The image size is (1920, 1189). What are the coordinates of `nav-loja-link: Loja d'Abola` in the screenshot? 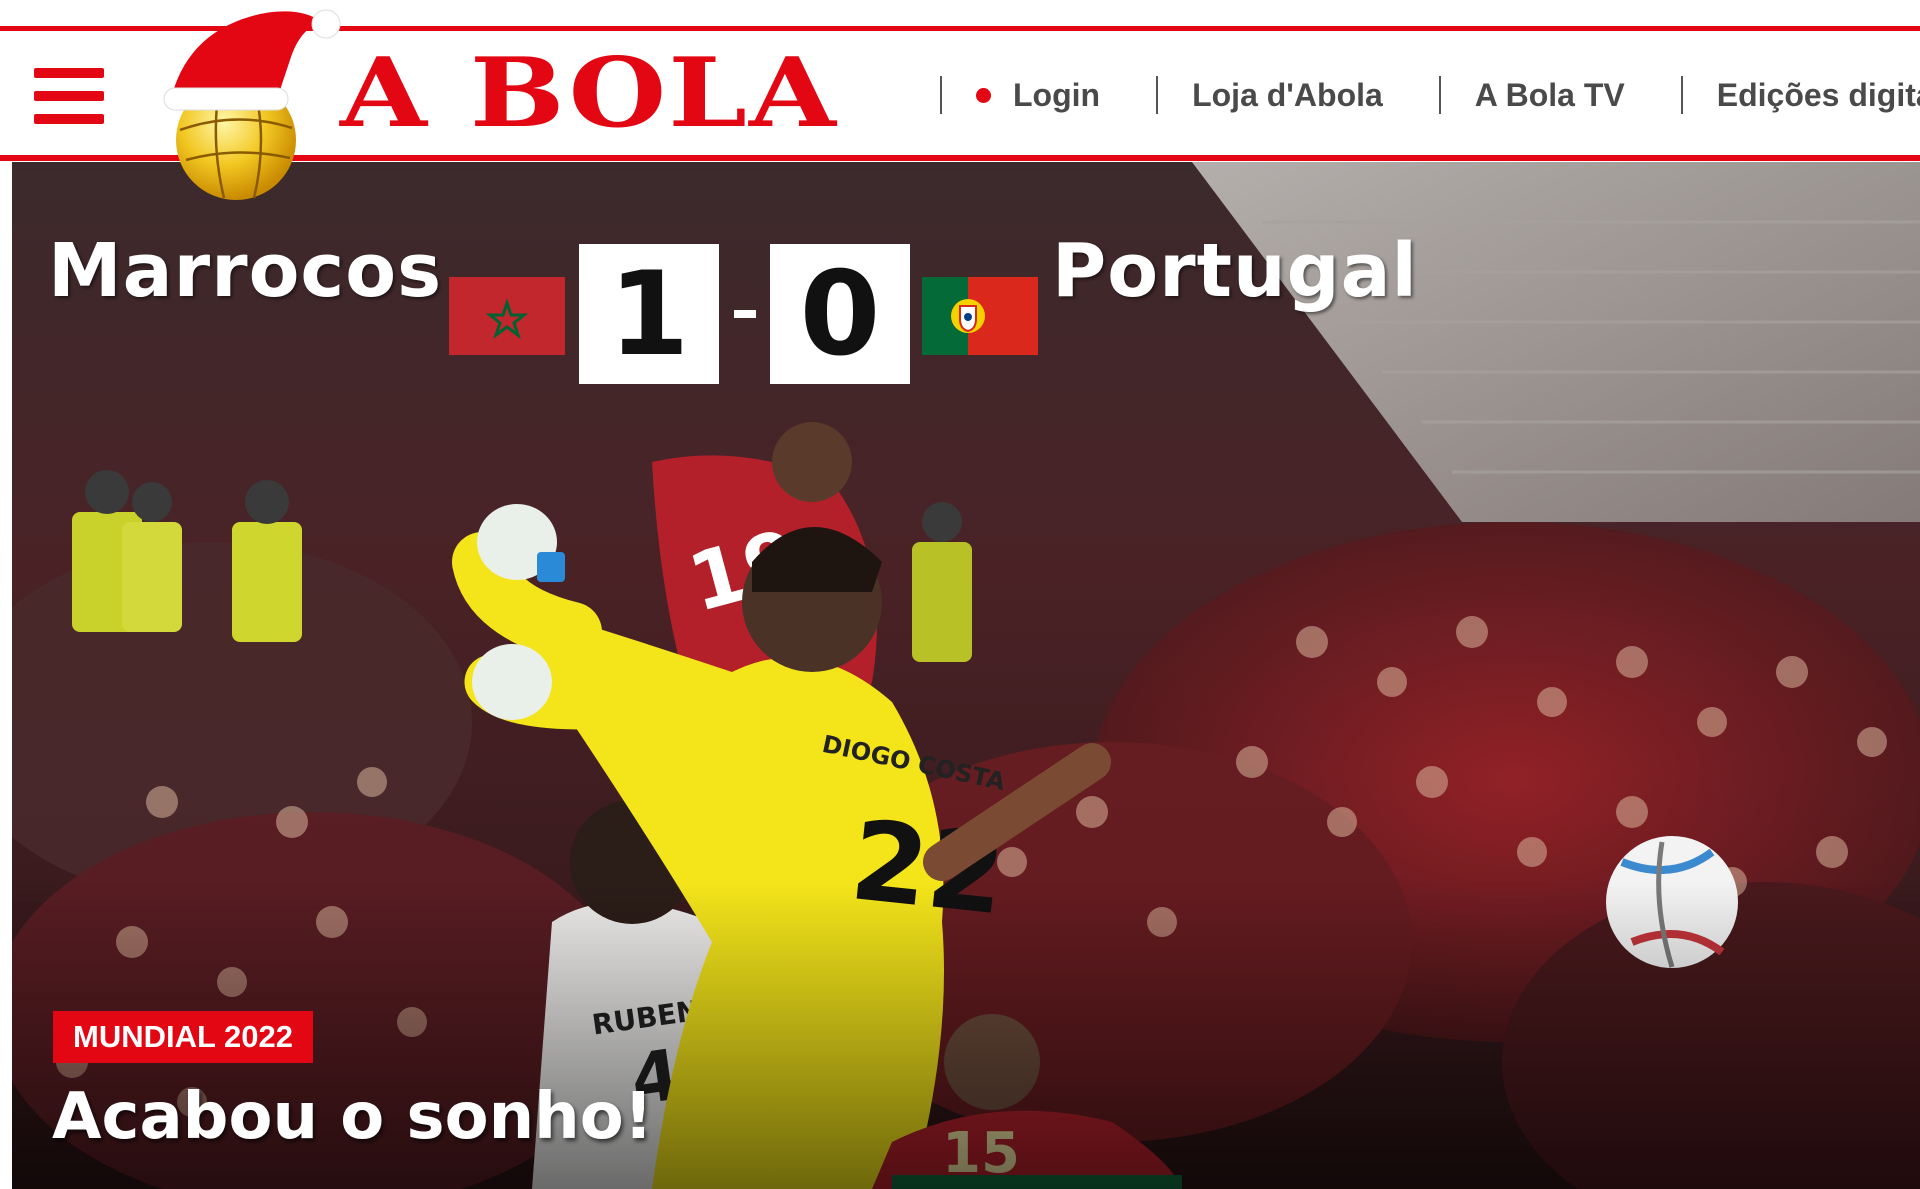 It's located at (1287, 95).